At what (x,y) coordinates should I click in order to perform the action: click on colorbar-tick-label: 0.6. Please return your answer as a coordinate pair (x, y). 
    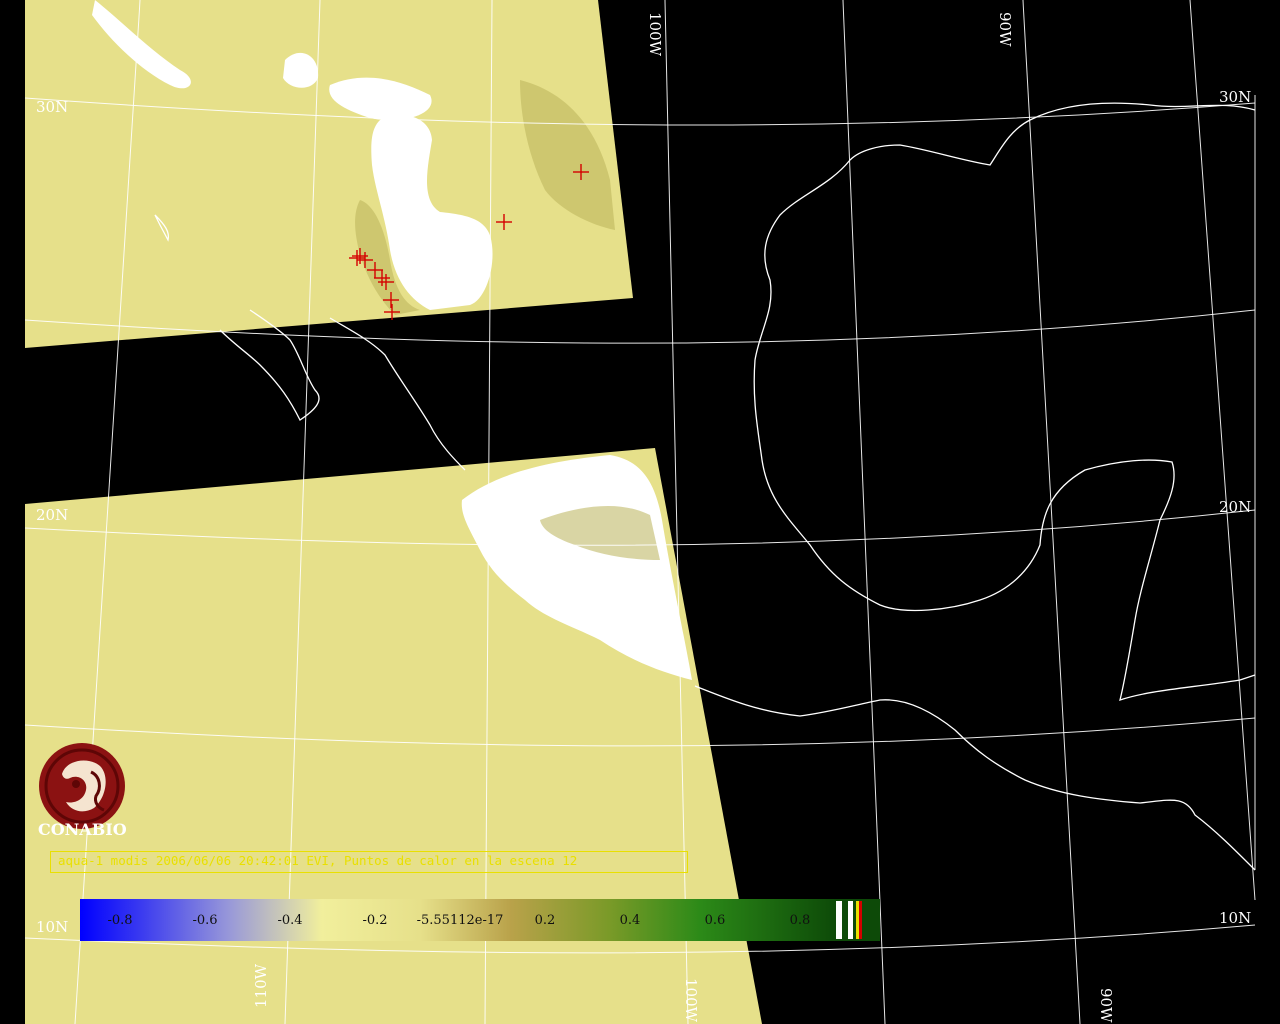
    Looking at the image, I should click on (715, 920).